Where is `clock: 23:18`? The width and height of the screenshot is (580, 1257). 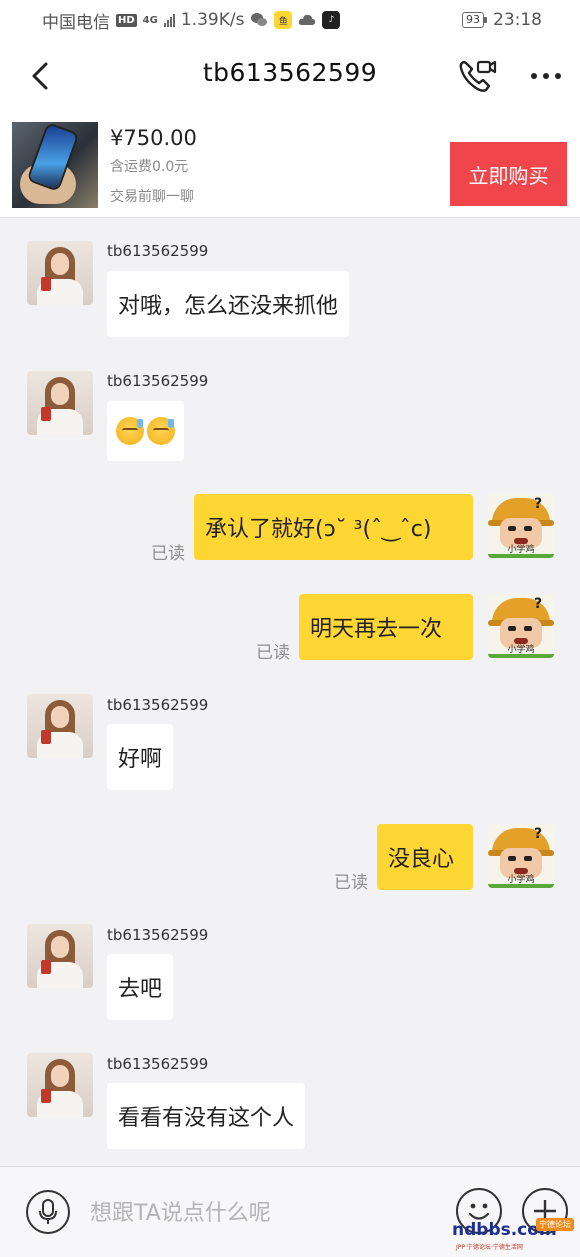 clock: 23:18 is located at coordinates (517, 20).